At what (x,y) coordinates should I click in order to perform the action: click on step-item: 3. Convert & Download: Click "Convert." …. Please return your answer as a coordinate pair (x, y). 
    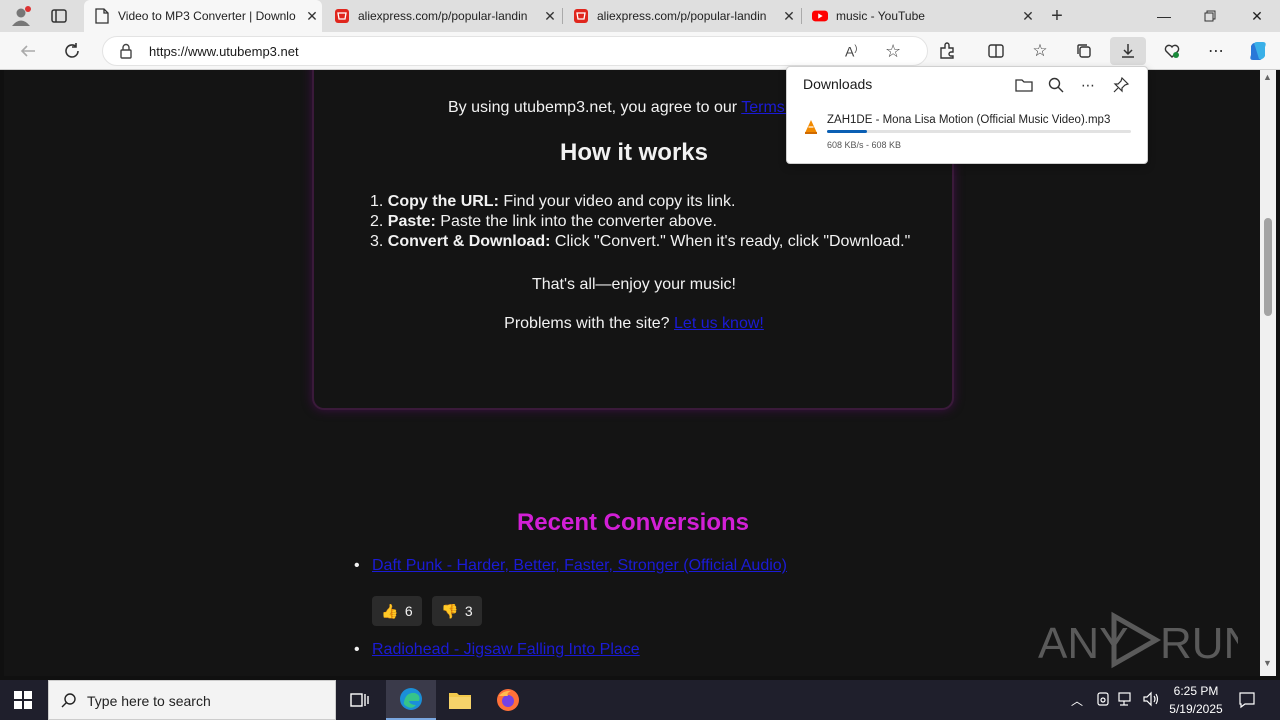
    Looking at the image, I should click on (640, 241).